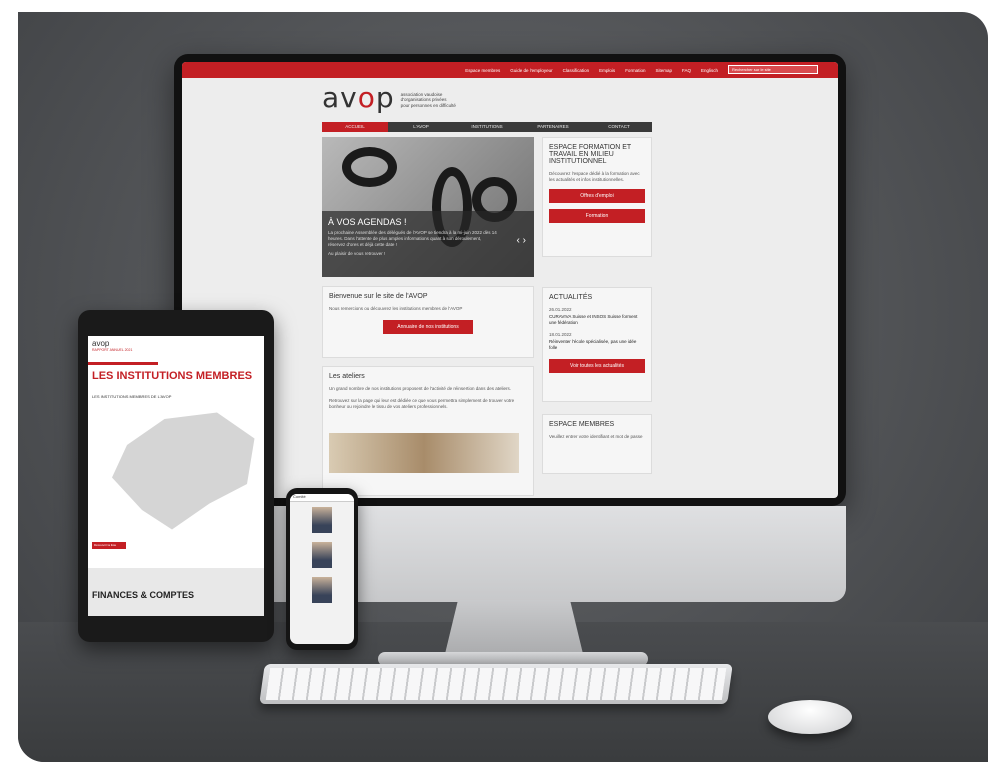  Describe the element at coordinates (112, 350) in the screenshot. I see `tablet-report-label: RAPPORT ANNUEL 2021` at that location.